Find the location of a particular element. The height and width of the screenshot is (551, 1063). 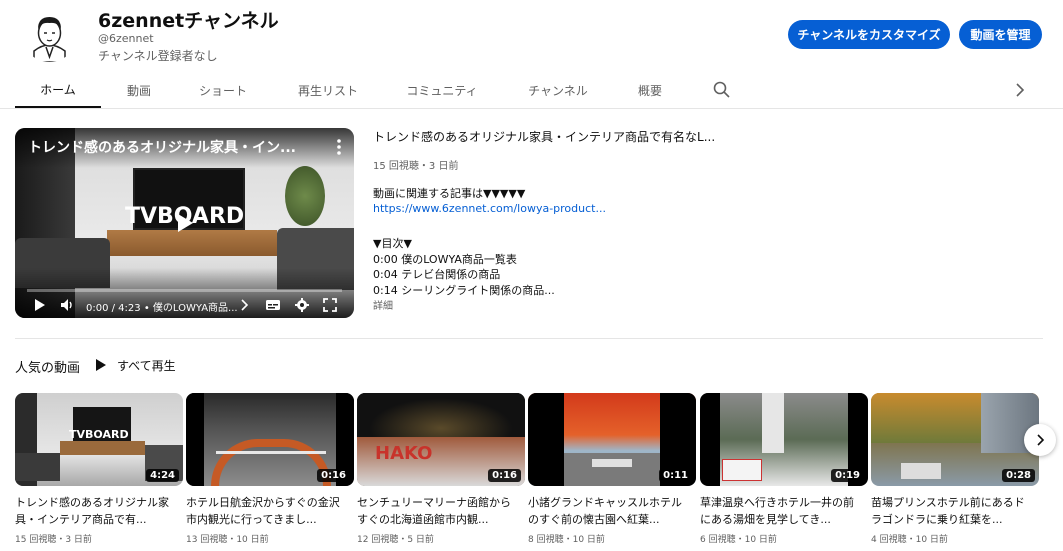

video-duration: 0:28 is located at coordinates (1018, 475).